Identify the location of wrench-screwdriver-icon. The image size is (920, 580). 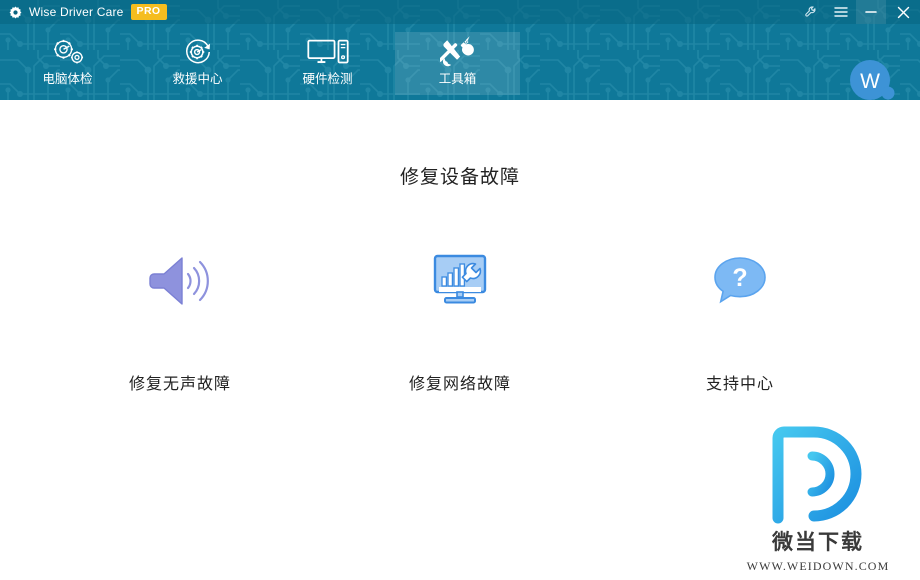
(457, 51).